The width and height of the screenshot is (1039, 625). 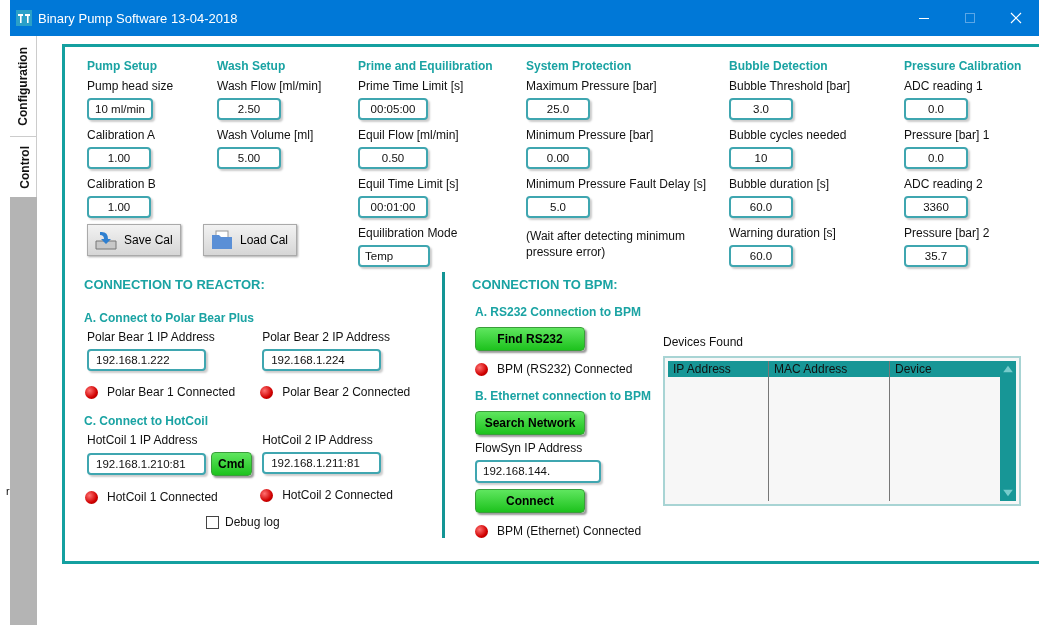 I want to click on field-label: Bubble Threshold [bar], so click(x=790, y=87).